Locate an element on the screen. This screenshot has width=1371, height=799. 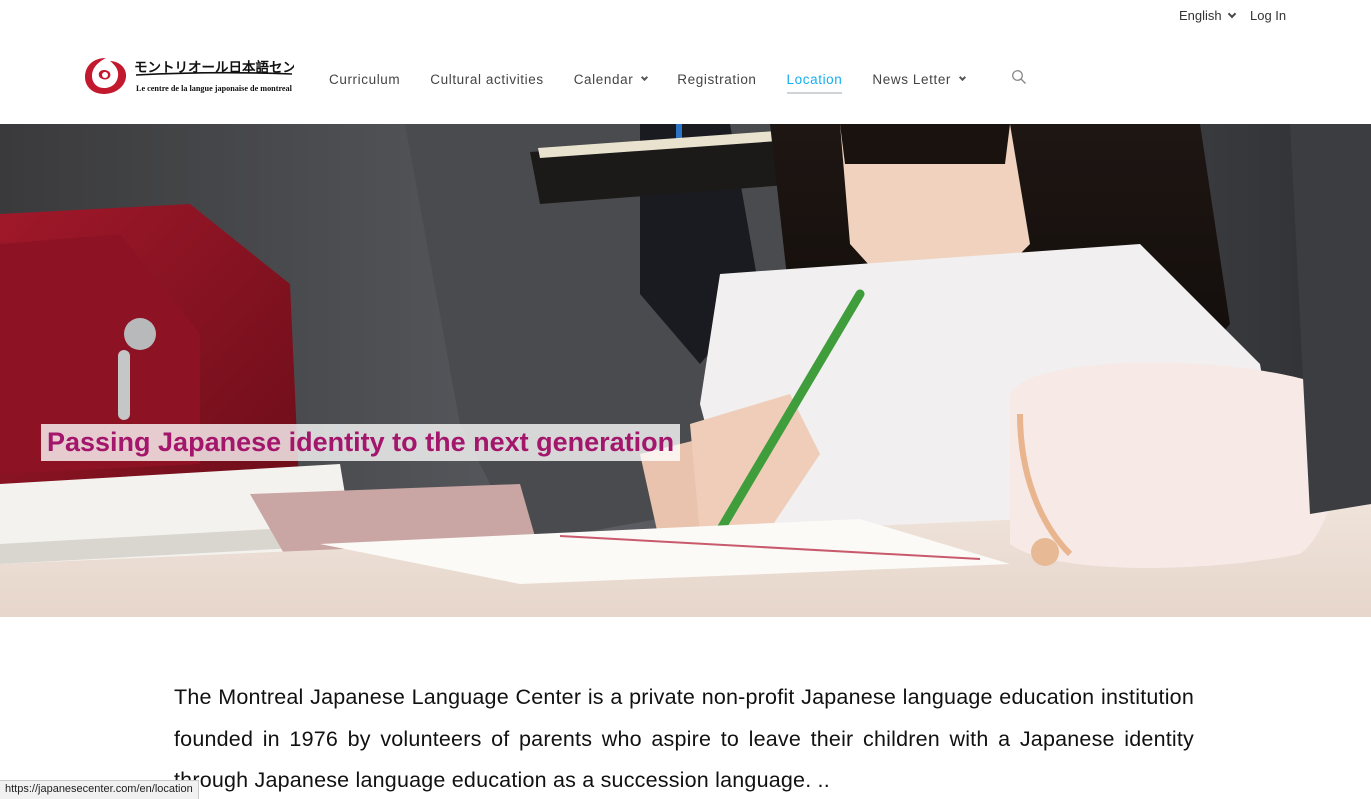
language-selector: English is located at coordinates (1207, 15).